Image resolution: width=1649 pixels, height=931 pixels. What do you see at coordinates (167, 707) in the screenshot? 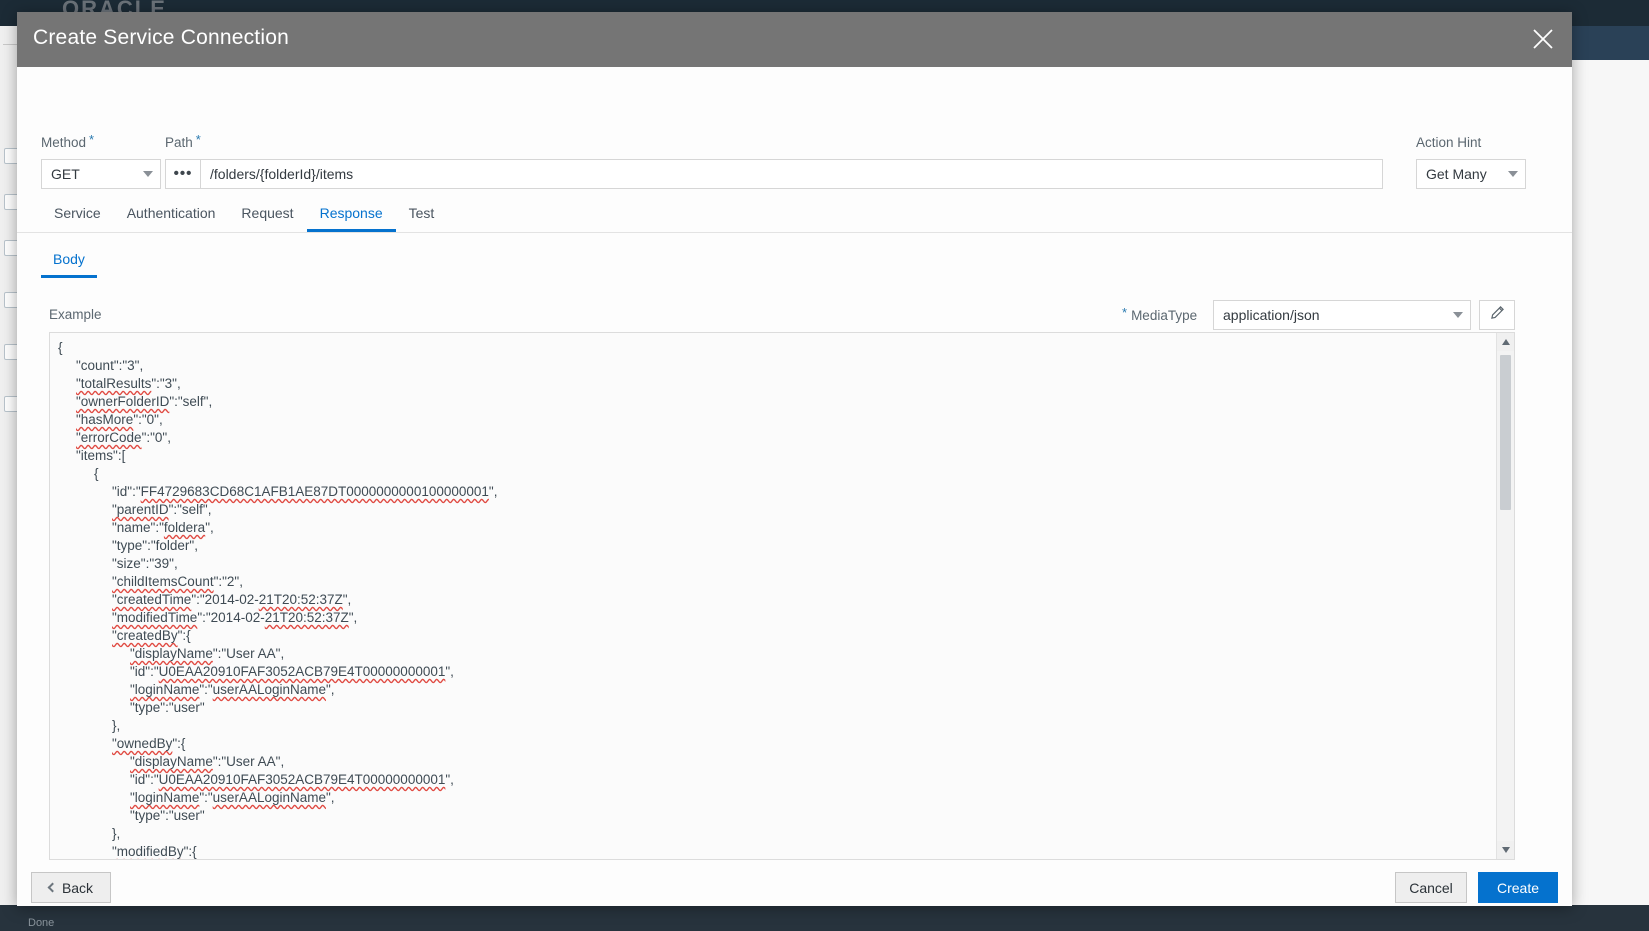
I see `code-token: "type":"user"` at bounding box center [167, 707].